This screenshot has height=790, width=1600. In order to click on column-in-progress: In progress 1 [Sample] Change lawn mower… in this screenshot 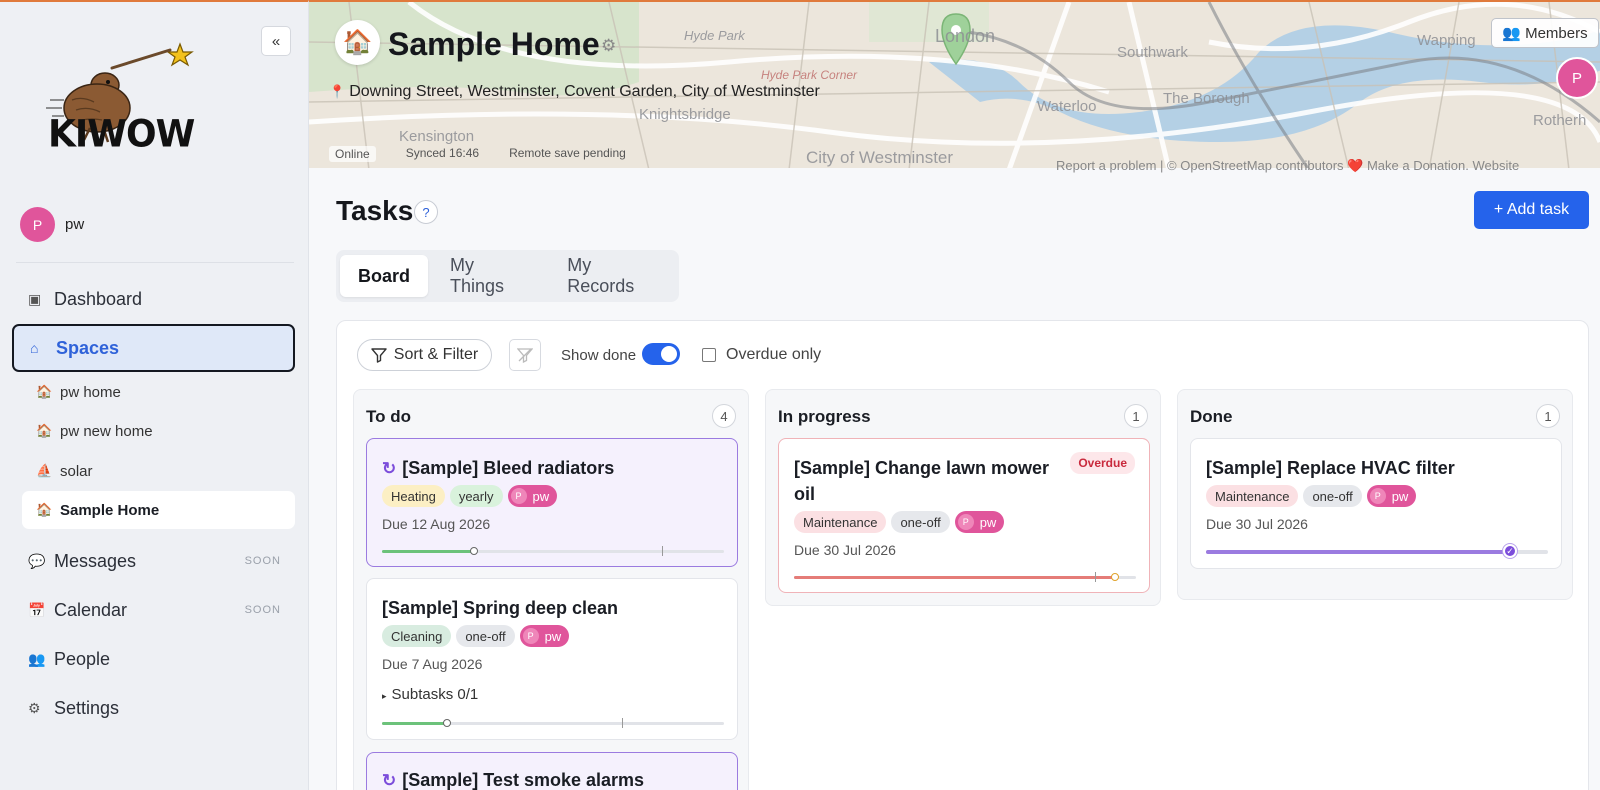, I will do `click(963, 497)`.